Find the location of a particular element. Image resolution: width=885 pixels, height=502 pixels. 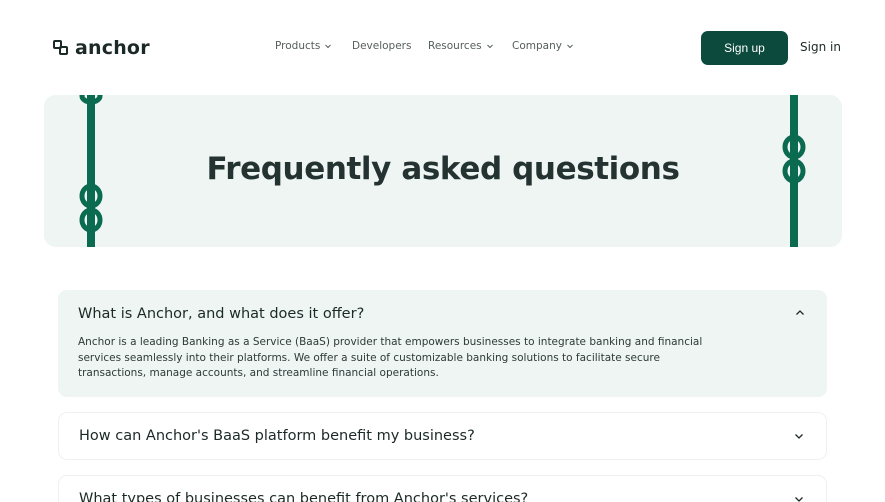

brand-logo: anchor is located at coordinates (101, 48).